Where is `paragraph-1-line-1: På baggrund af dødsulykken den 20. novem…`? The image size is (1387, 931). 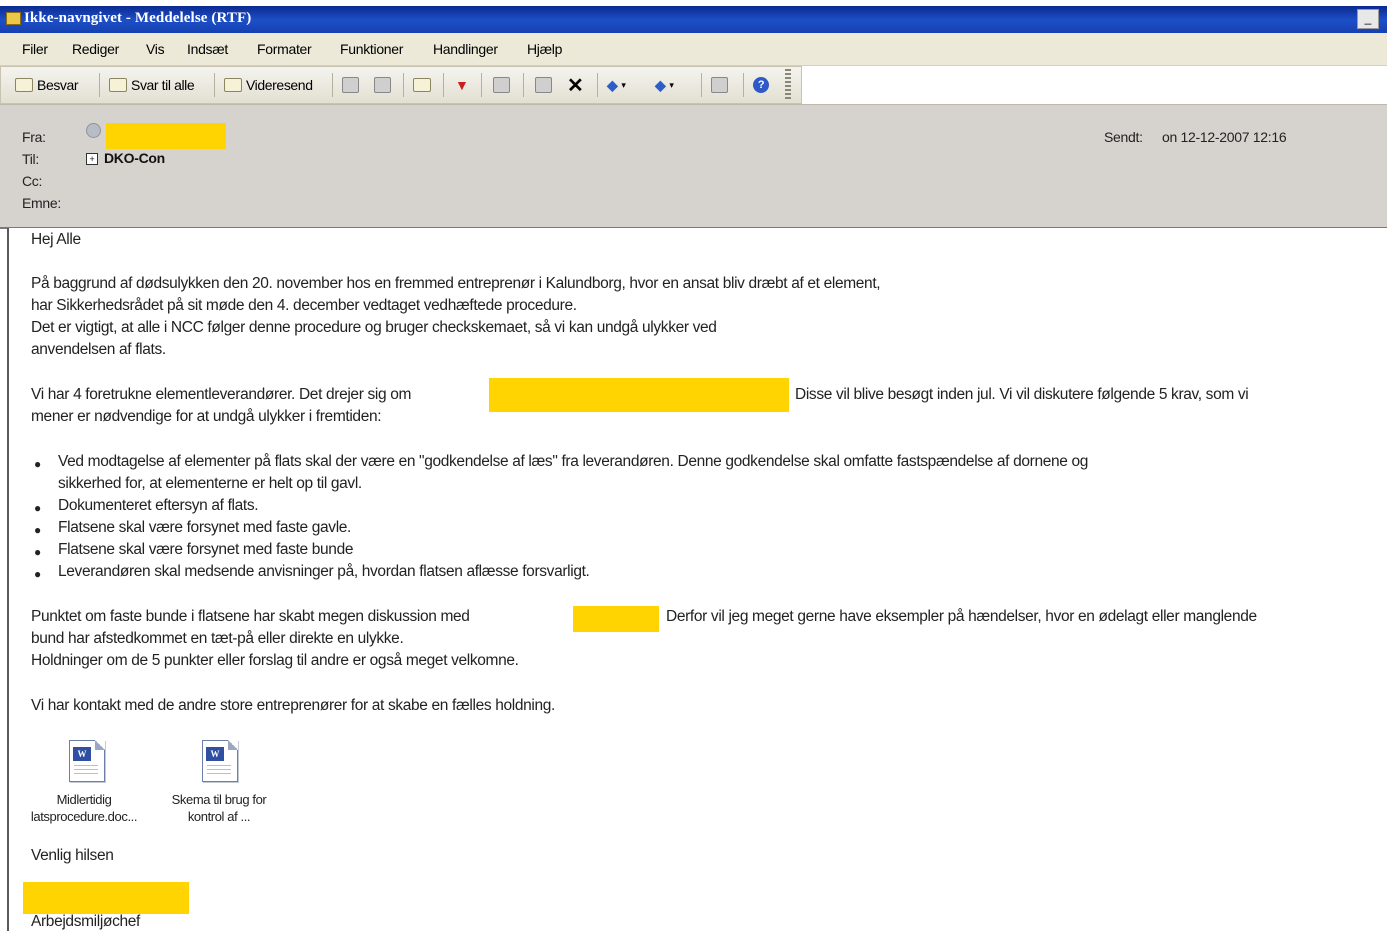 paragraph-1-line-1: På baggrund af dødsulykken den 20. novem… is located at coordinates (456, 283).